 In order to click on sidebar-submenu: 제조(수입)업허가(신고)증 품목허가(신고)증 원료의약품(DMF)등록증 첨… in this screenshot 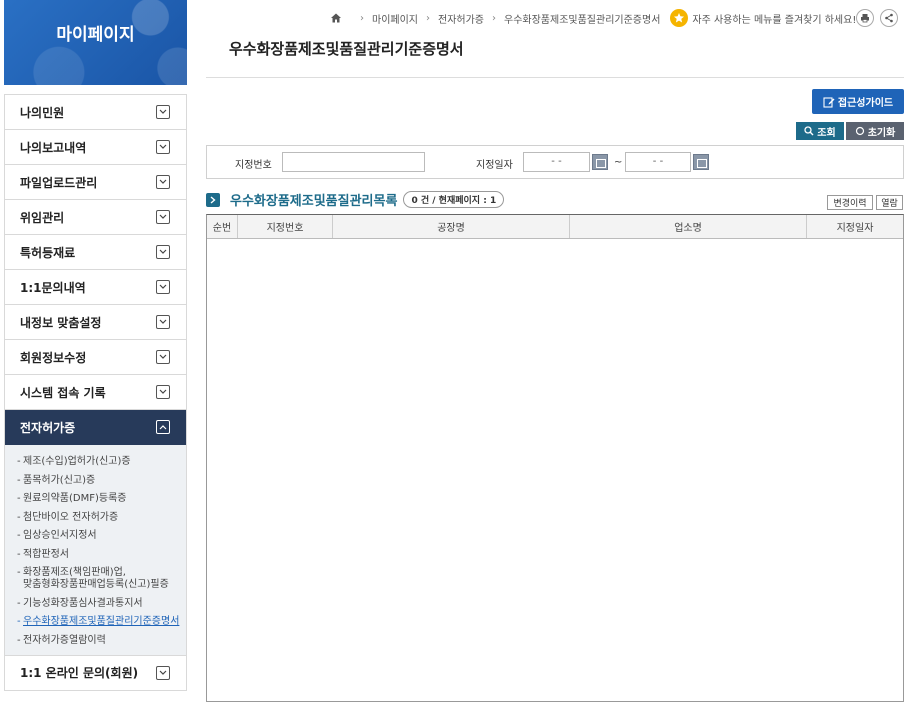, I will do `click(95, 550)`.